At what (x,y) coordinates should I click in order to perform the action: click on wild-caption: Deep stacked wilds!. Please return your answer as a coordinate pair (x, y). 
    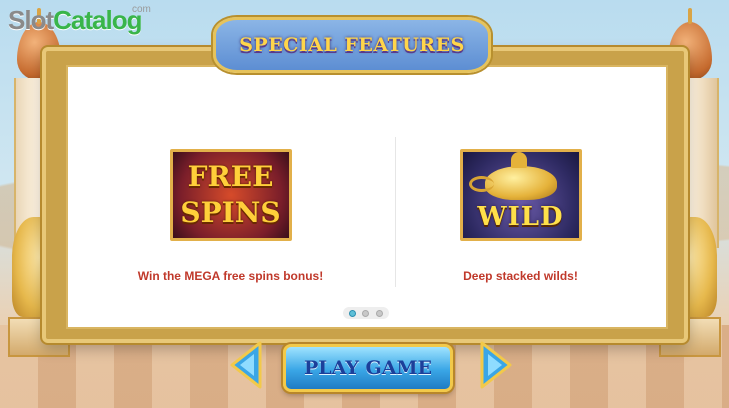
    Looking at the image, I should click on (520, 276).